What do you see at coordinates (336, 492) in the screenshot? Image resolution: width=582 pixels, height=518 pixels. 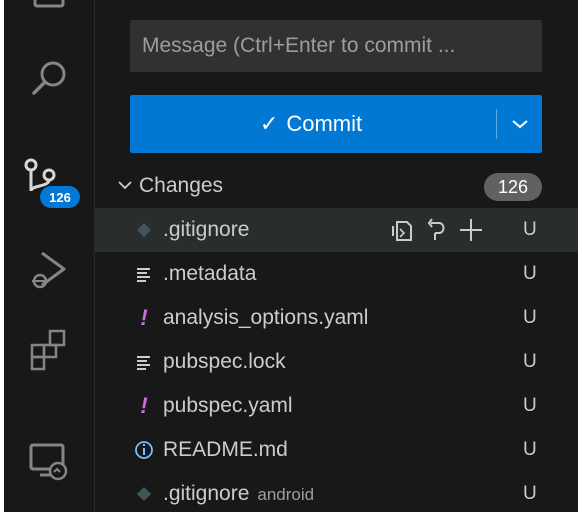 I see `list-item: .gitignore android U` at bounding box center [336, 492].